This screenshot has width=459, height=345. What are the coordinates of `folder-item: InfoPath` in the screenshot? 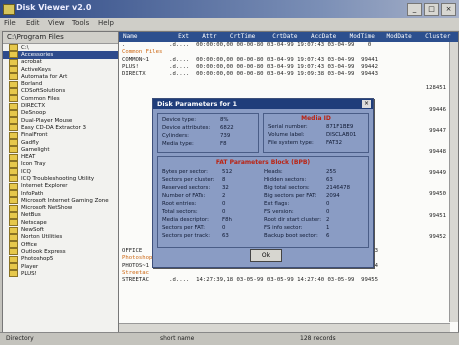 It's located at (60, 194).